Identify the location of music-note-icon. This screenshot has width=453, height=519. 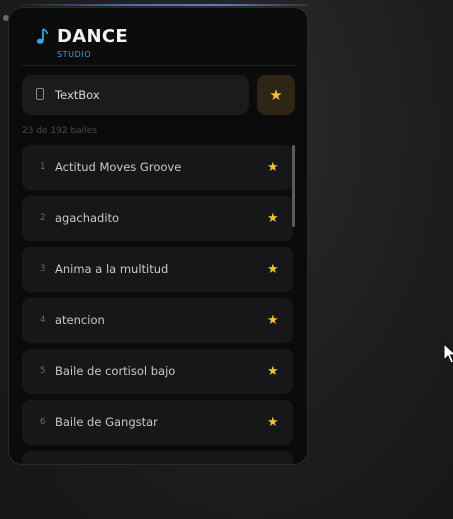
(42, 36).